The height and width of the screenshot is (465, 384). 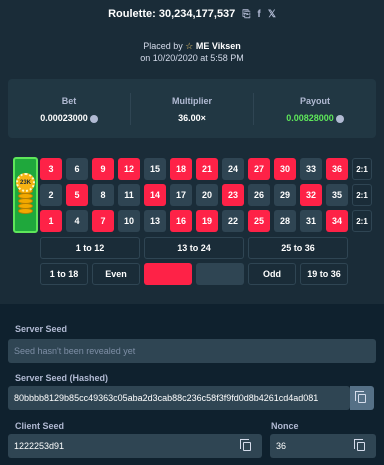 What do you see at coordinates (194, 248) in the screenshot?
I see `dozen-2-button: 13 to 24` at bounding box center [194, 248].